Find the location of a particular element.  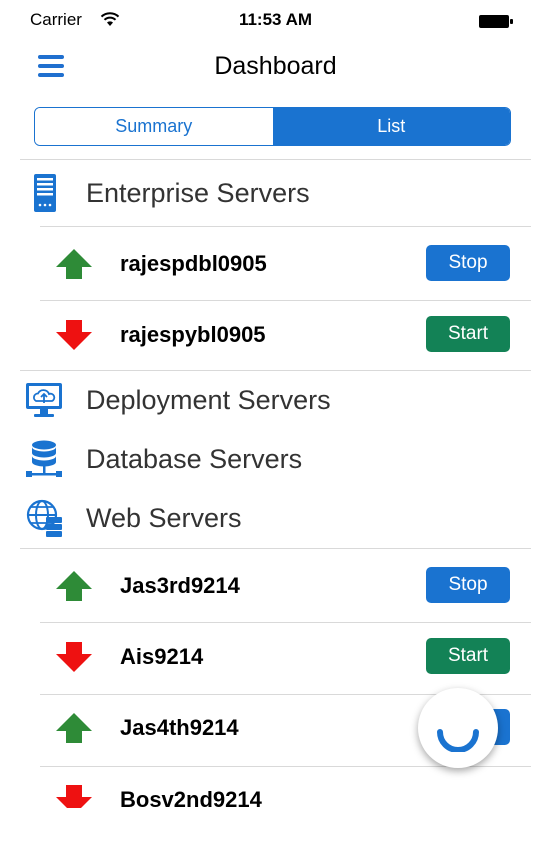

status-bar: Carrier 11:53 AM is located at coordinates (275, 20).